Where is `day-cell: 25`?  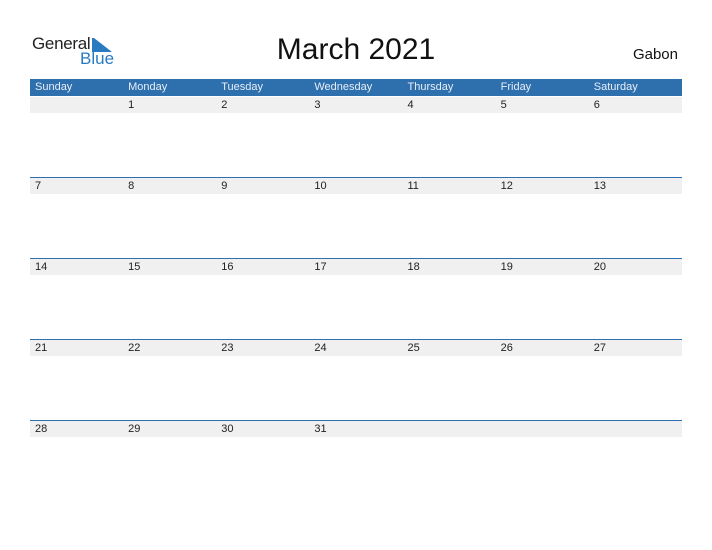
day-cell: 25 is located at coordinates (413, 348).